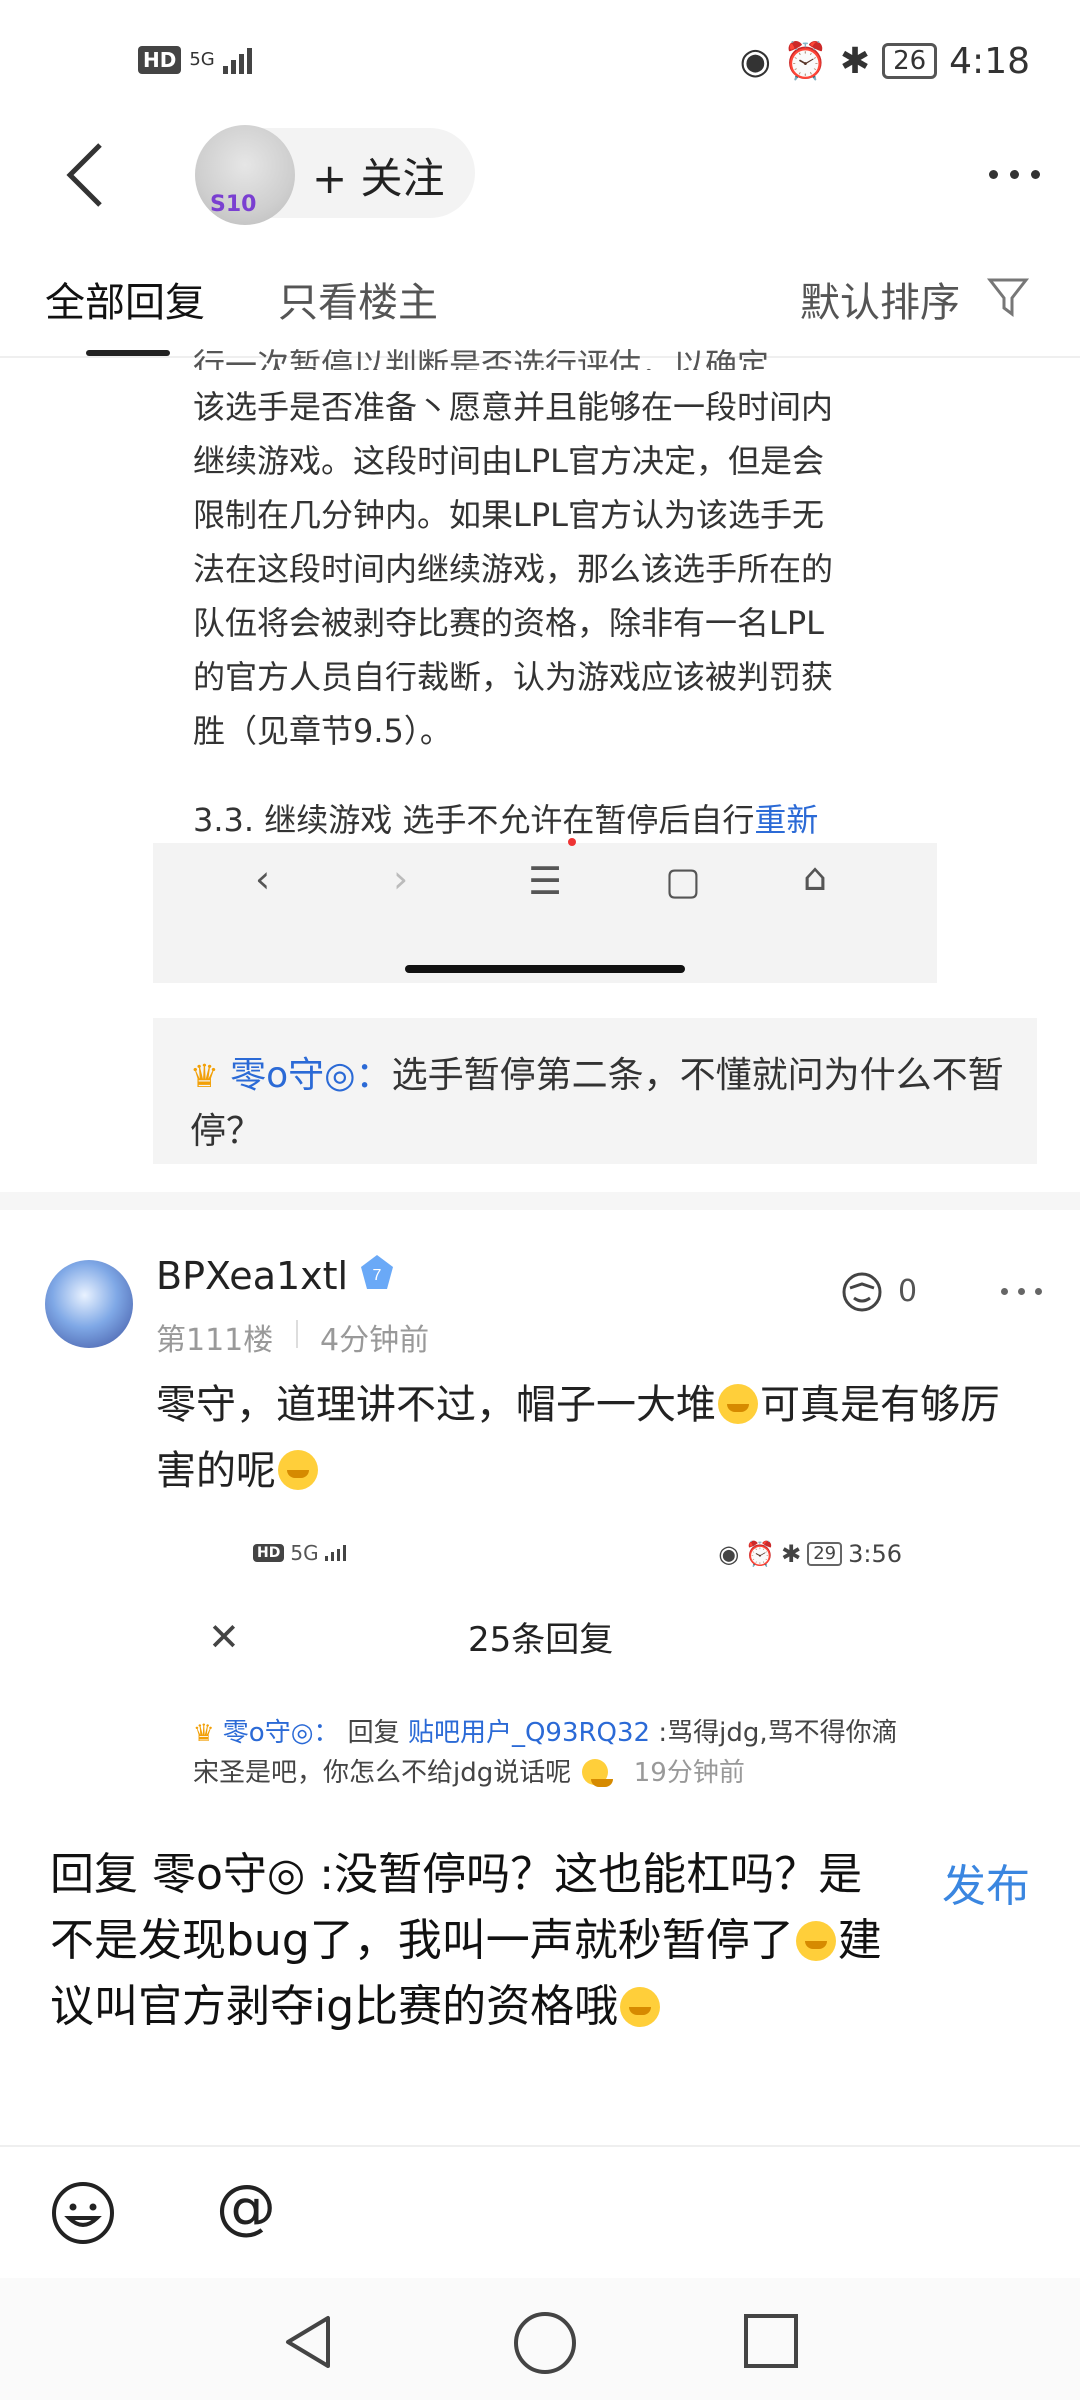 This screenshot has width=1080, height=2400. I want to click on tab-all-replies: 全部回复, so click(125, 299).